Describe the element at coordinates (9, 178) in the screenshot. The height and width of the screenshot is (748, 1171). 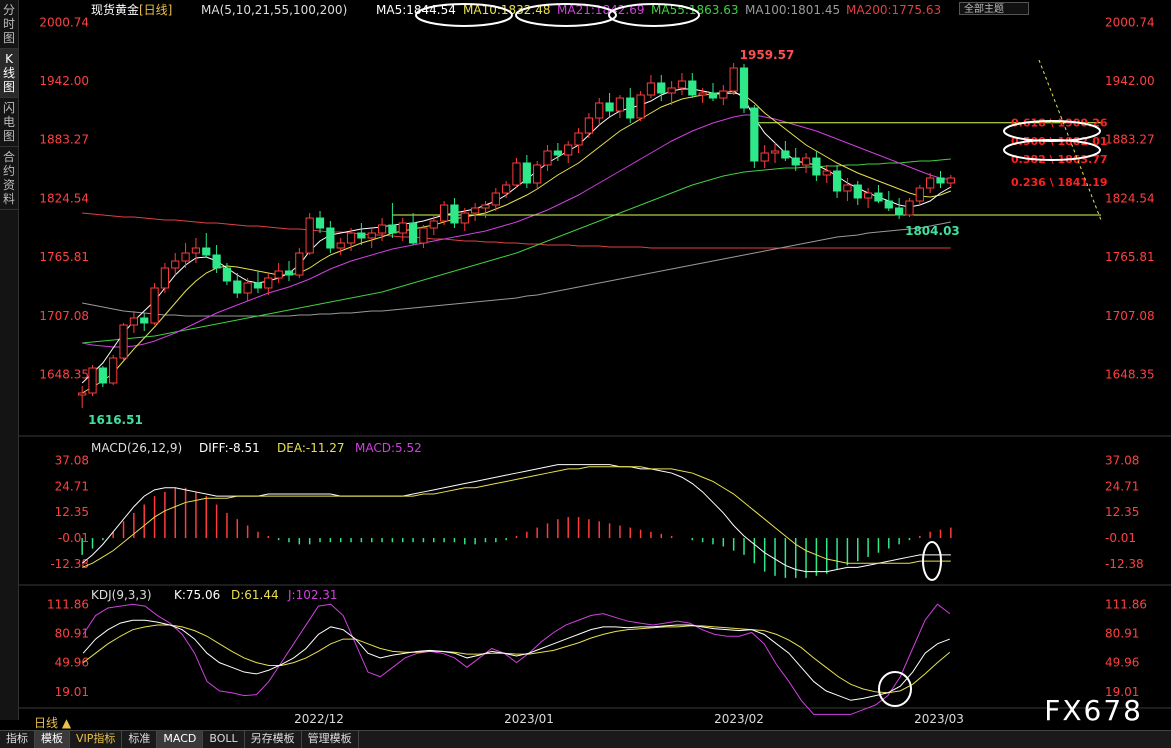
I see `sidebar-tab-3: 合约资料` at that location.